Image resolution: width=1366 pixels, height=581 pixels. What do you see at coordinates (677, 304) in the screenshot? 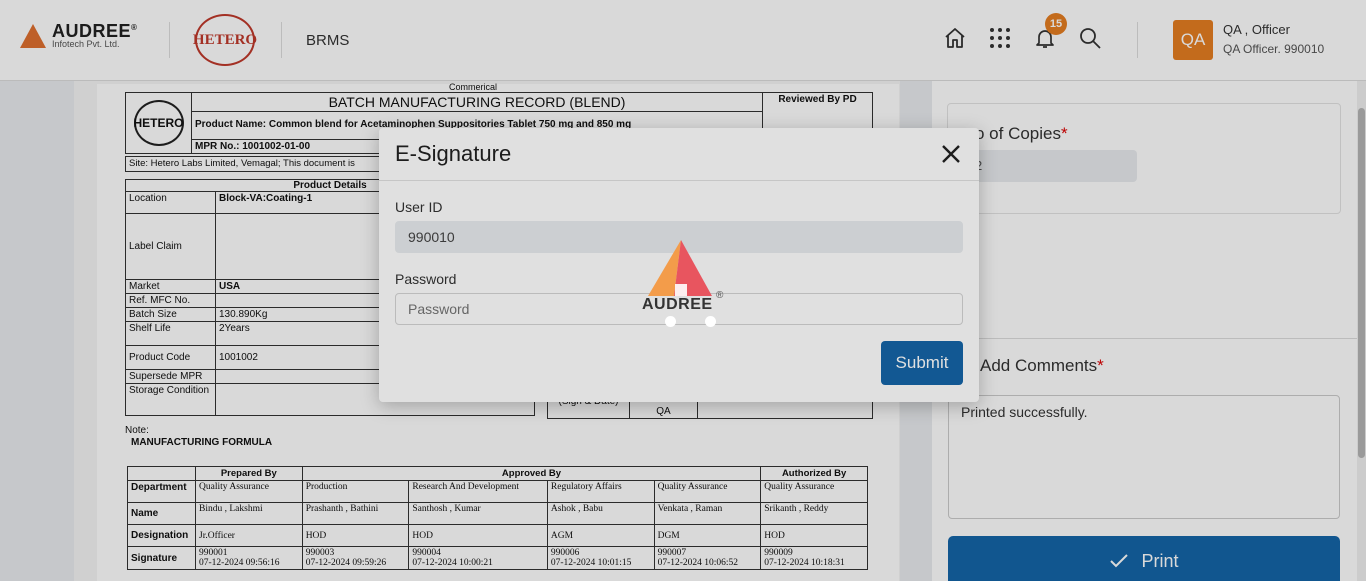
I see `loader-text: AUDREE` at bounding box center [677, 304].